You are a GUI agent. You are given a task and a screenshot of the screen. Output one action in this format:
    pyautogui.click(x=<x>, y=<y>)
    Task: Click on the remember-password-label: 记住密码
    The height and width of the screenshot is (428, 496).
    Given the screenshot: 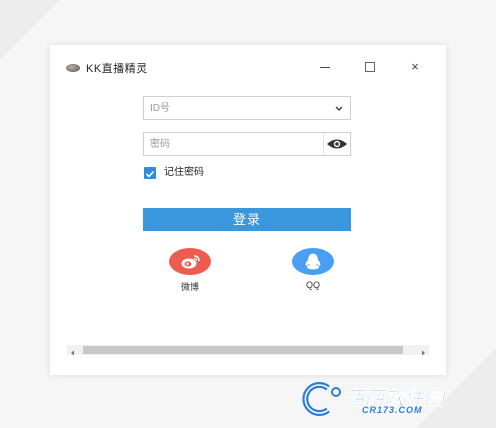 What is the action you would take?
    pyautogui.click(x=184, y=172)
    